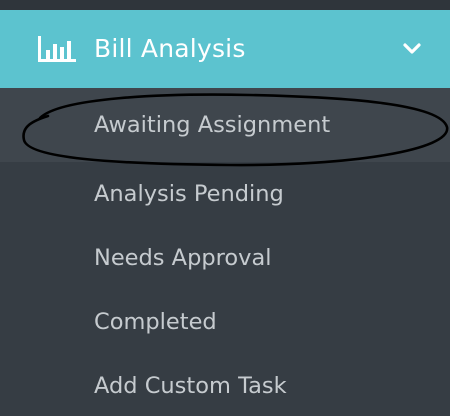 The width and height of the screenshot is (450, 416). I want to click on menu-item-label: Add Custom Task, so click(190, 386).